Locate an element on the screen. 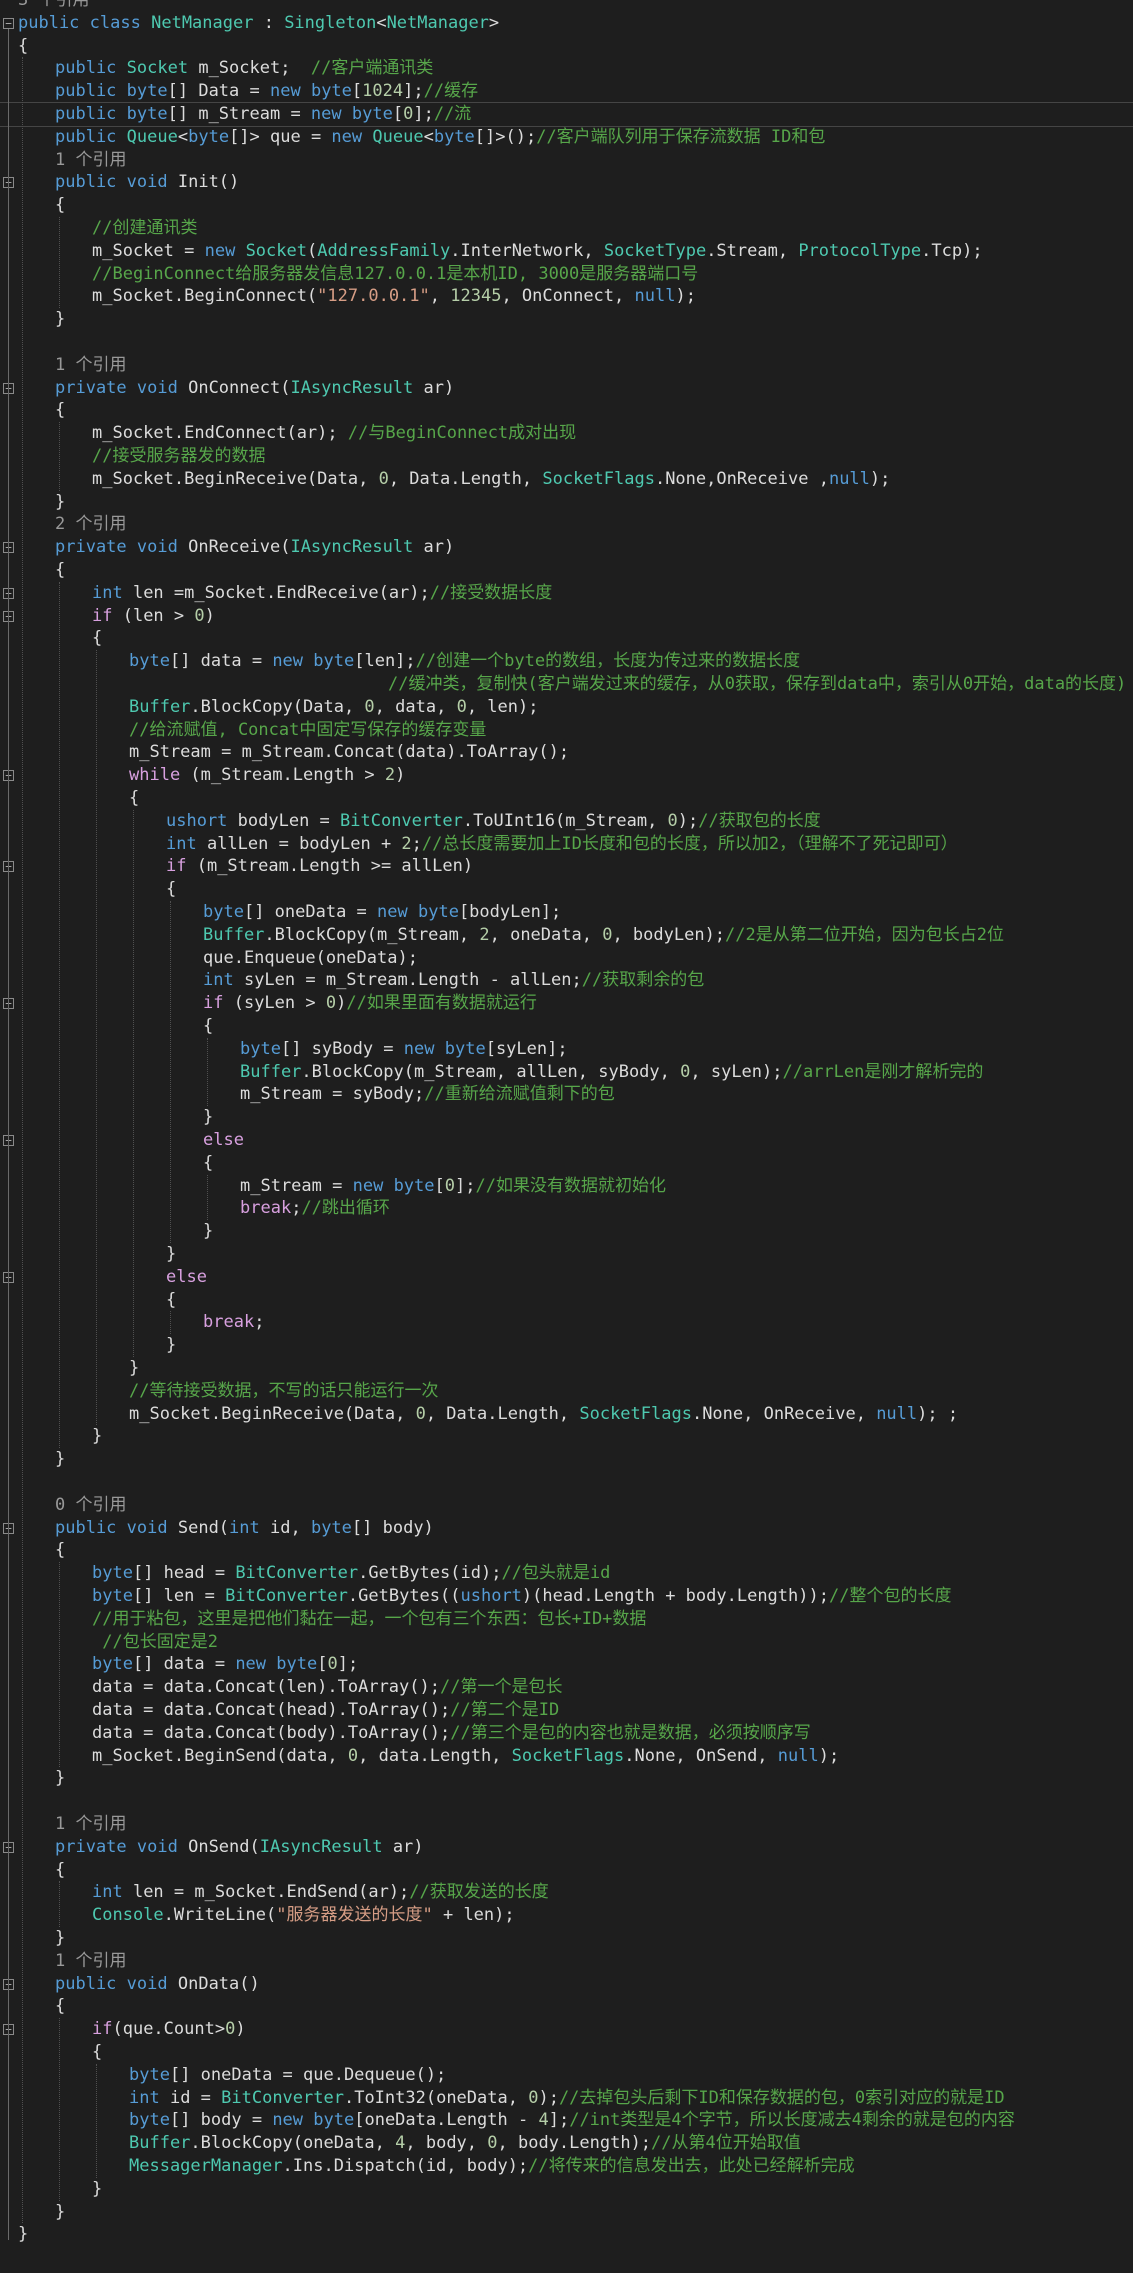 This screenshot has width=1133, height=2273. code-line: public byte[] m_Stream = new byte[0];//流 is located at coordinates (566, 114).